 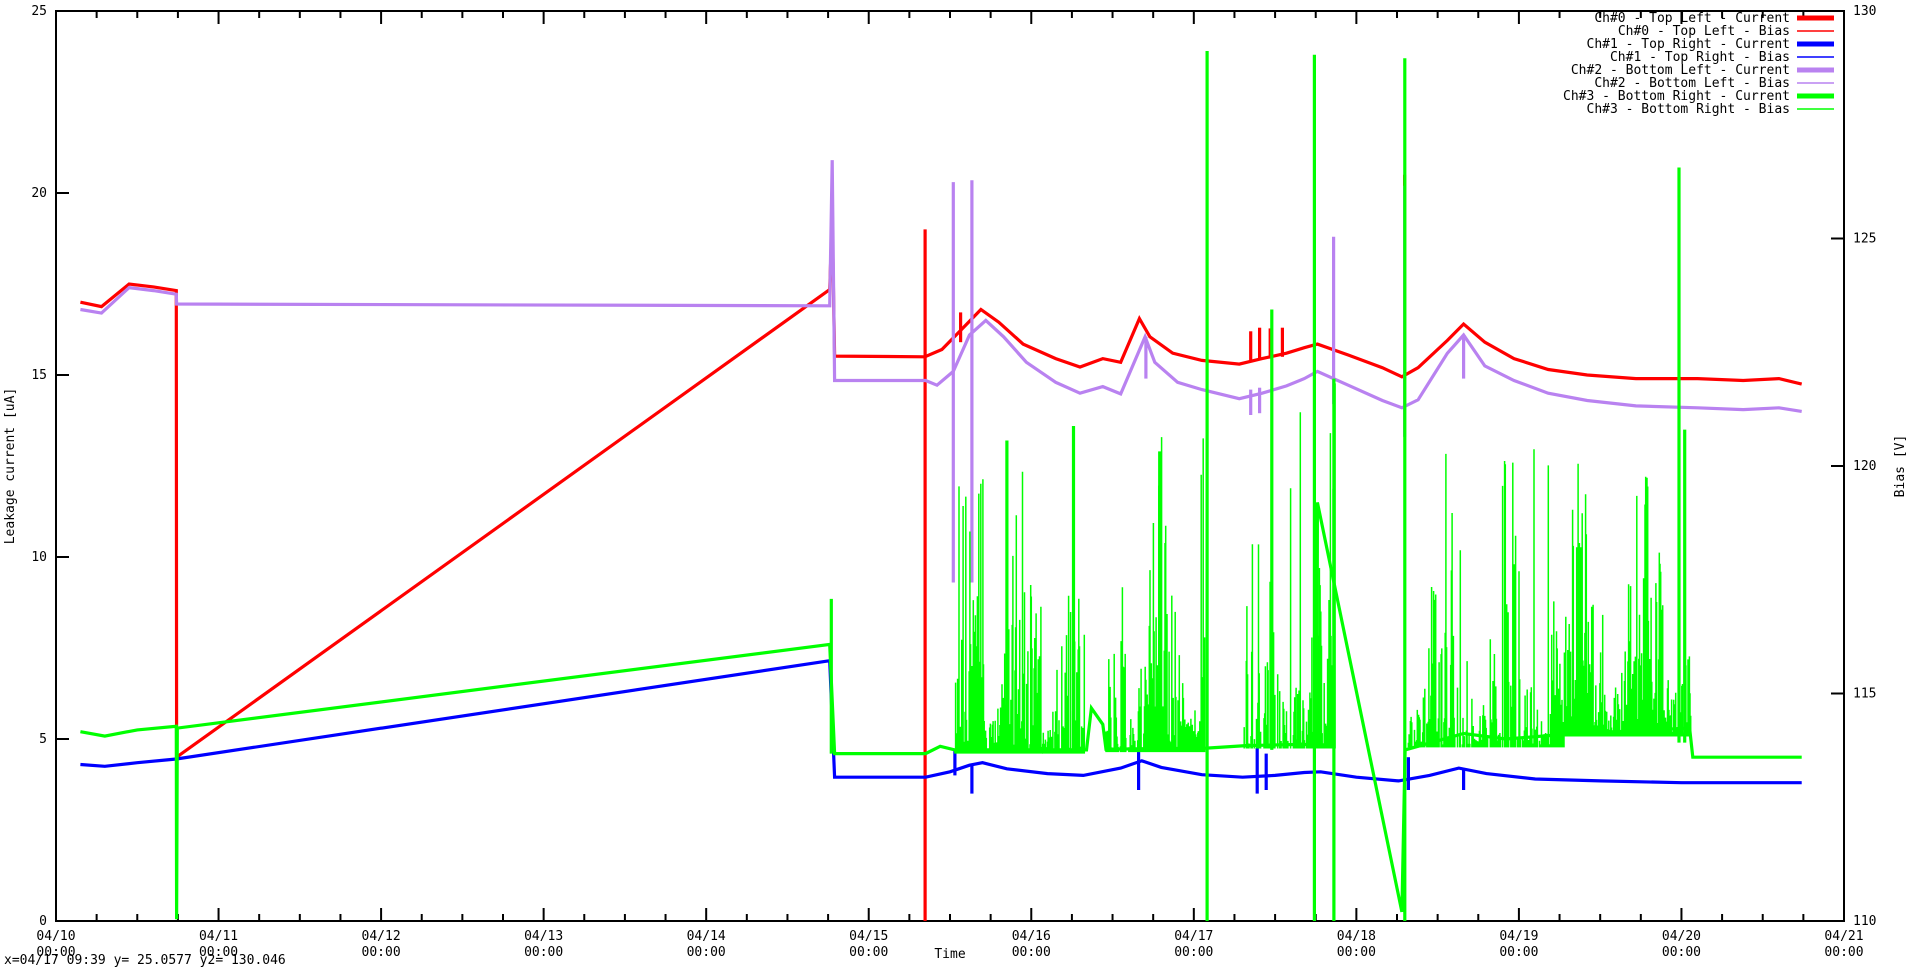 What do you see at coordinates (1864, 694) in the screenshot?
I see `y2-tick-label: 115` at bounding box center [1864, 694].